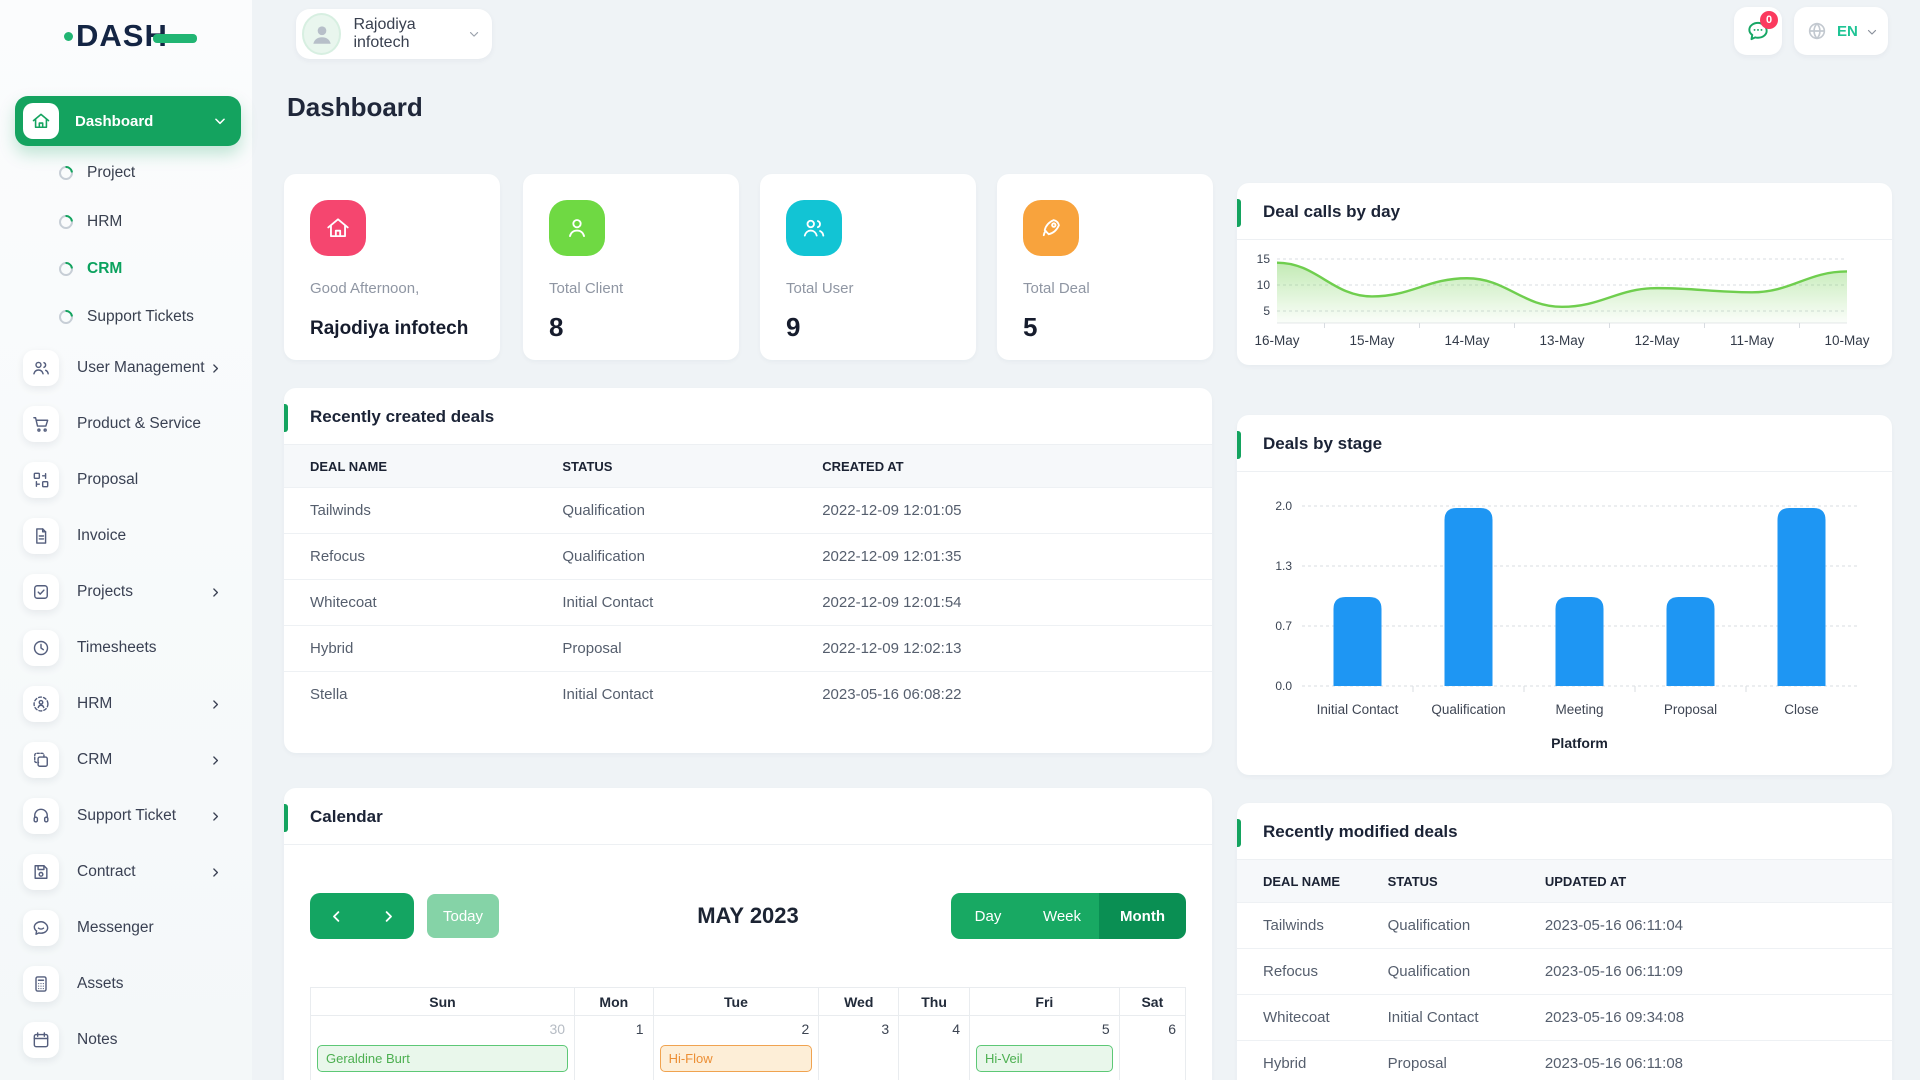 The width and height of the screenshot is (1920, 1080). Describe the element at coordinates (1312, 925) in the screenshot. I see `table-cell: Tailwinds` at that location.